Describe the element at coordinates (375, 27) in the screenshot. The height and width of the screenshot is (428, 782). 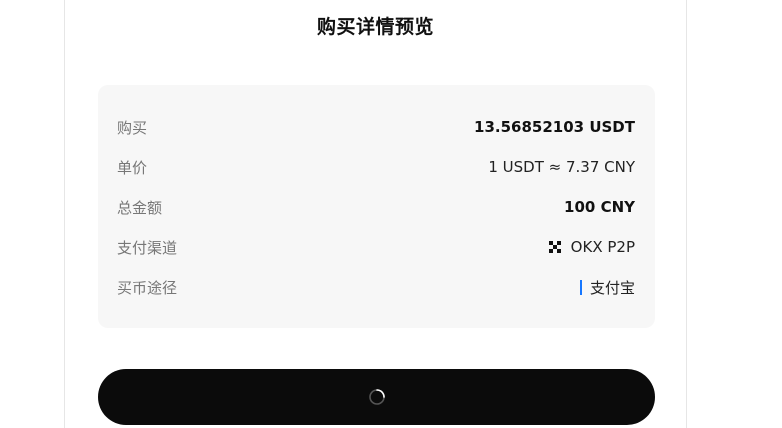
I see `page-title: 购买详情预览` at that location.